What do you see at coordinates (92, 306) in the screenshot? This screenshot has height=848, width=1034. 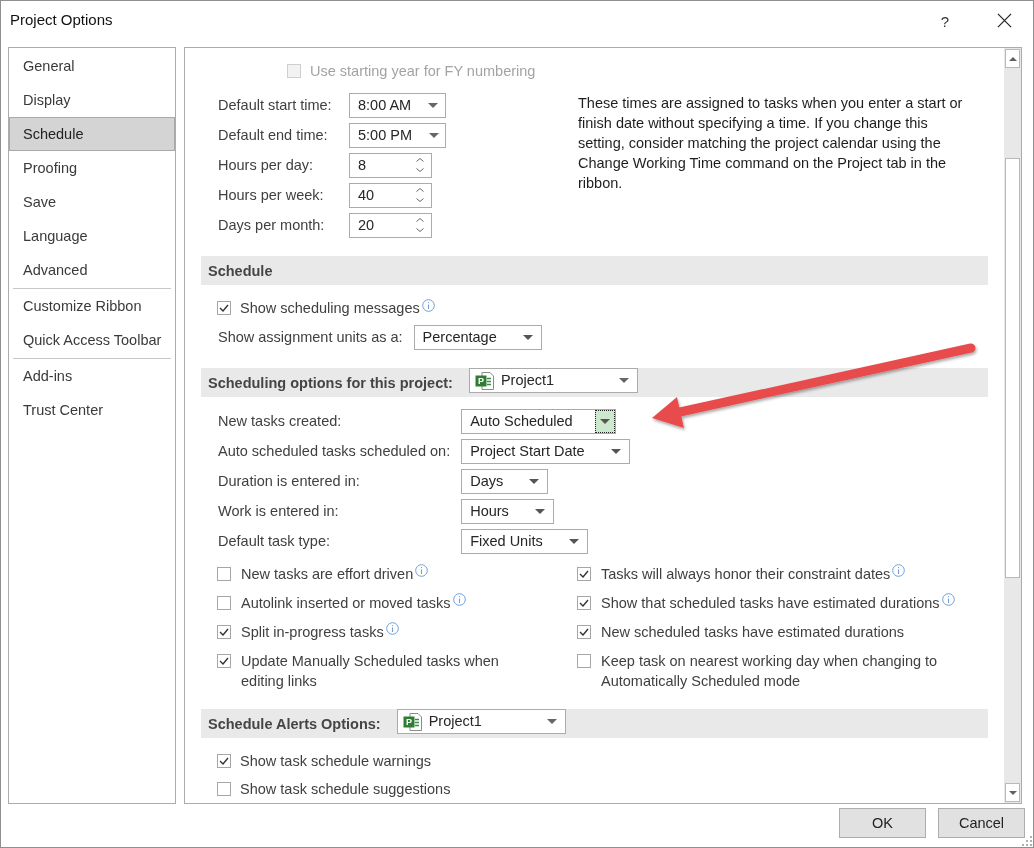 I see `sidebar-item: Customize Ribbon` at bounding box center [92, 306].